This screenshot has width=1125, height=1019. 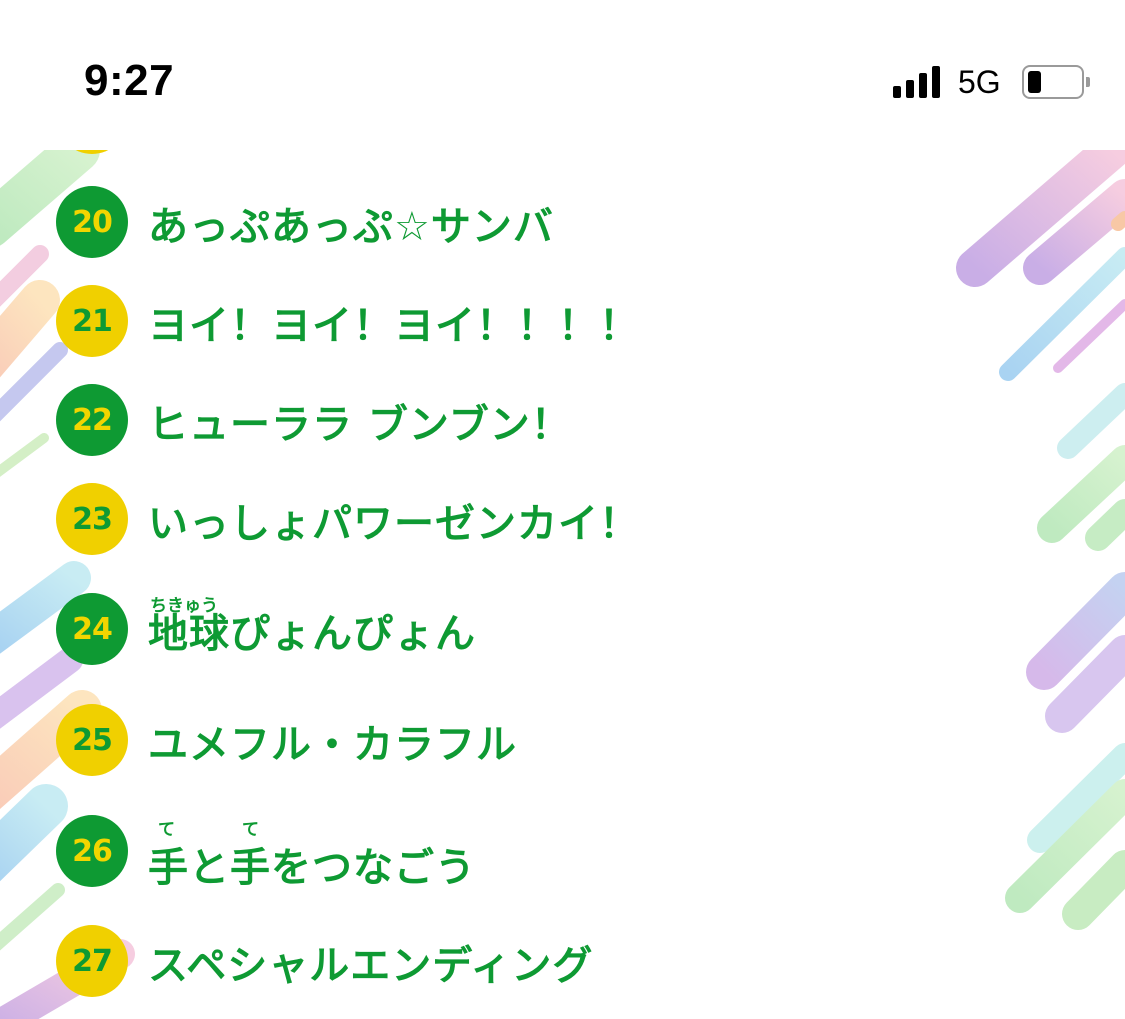 What do you see at coordinates (312, 868) in the screenshot?
I see `song-title: 手と手をつなごう` at bounding box center [312, 868].